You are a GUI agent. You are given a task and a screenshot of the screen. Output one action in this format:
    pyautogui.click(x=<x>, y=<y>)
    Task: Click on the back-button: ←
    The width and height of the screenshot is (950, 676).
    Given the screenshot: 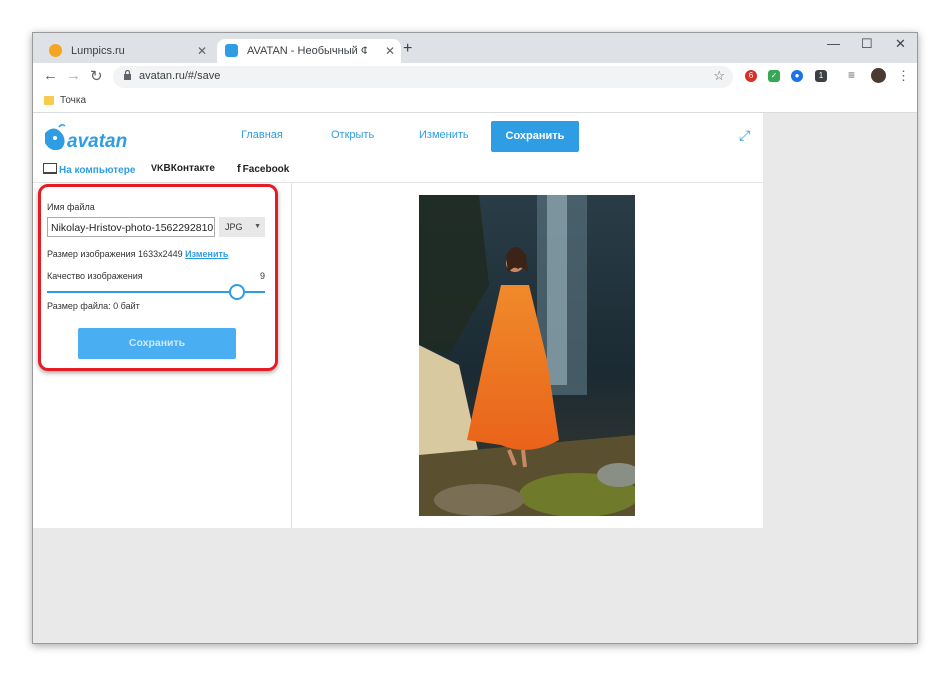 What is the action you would take?
    pyautogui.click(x=50, y=75)
    